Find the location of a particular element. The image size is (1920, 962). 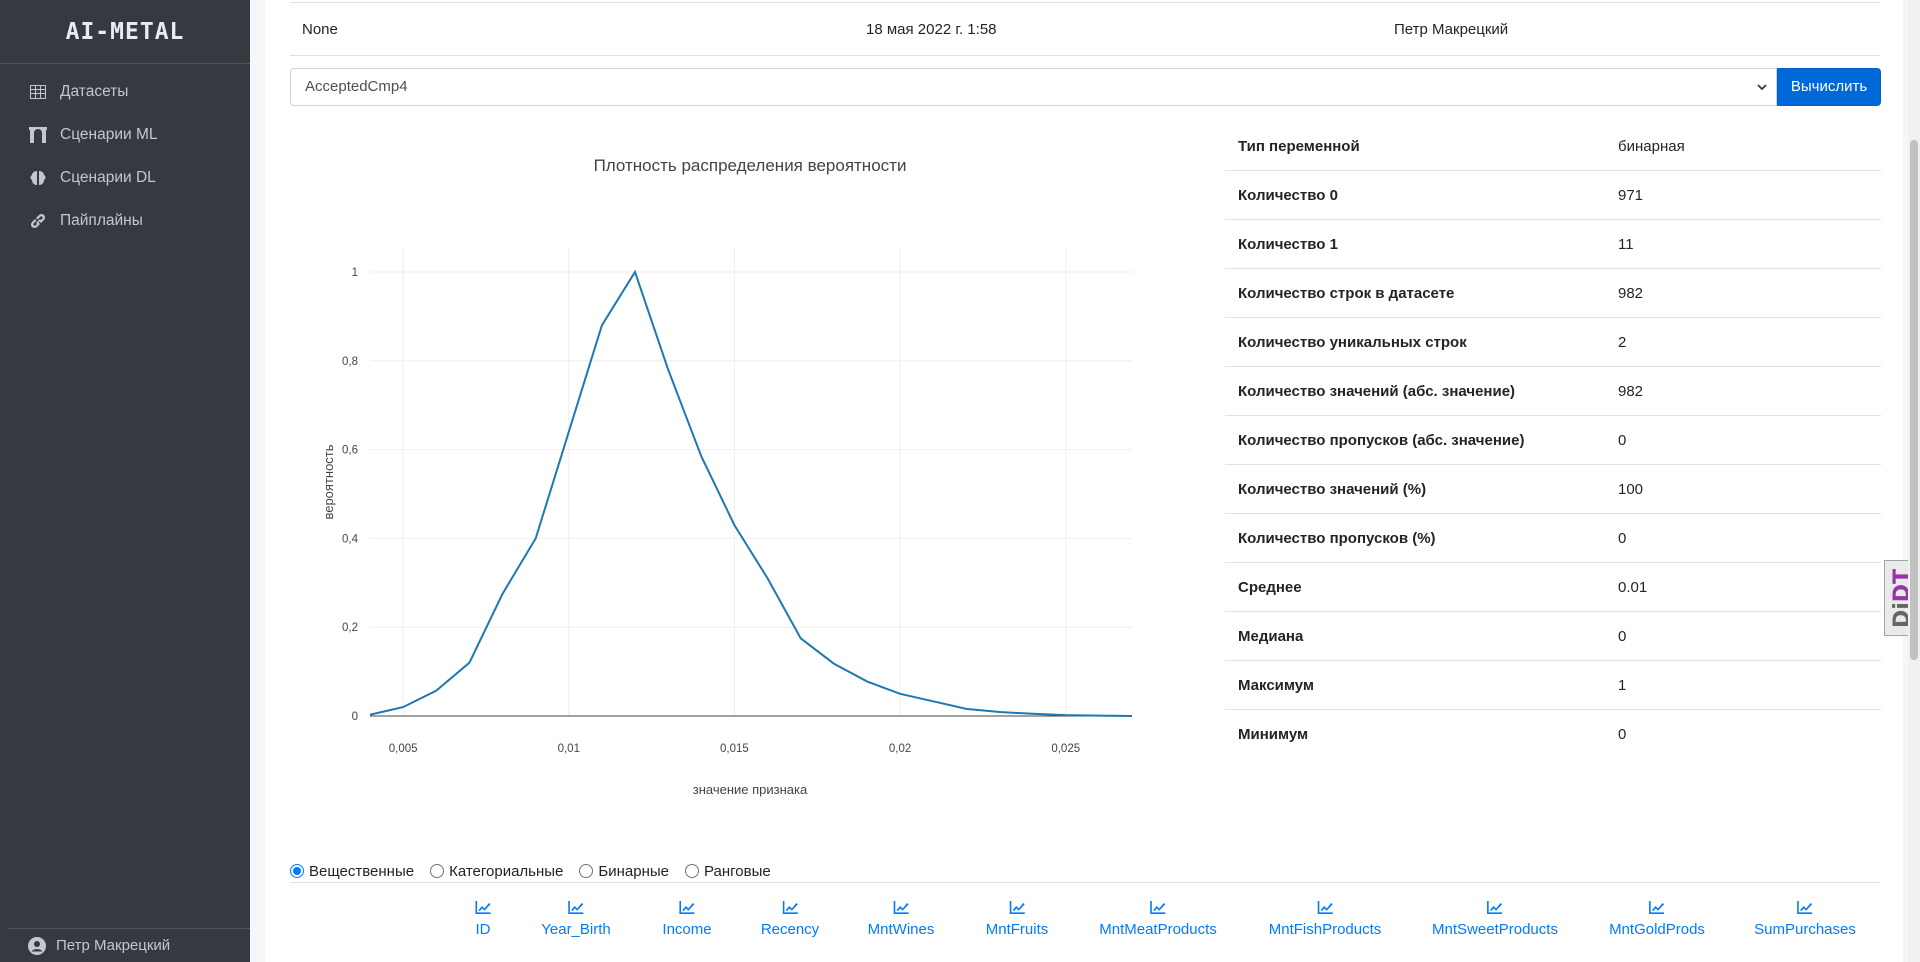

radio-option: Вещественные is located at coordinates (352, 871).